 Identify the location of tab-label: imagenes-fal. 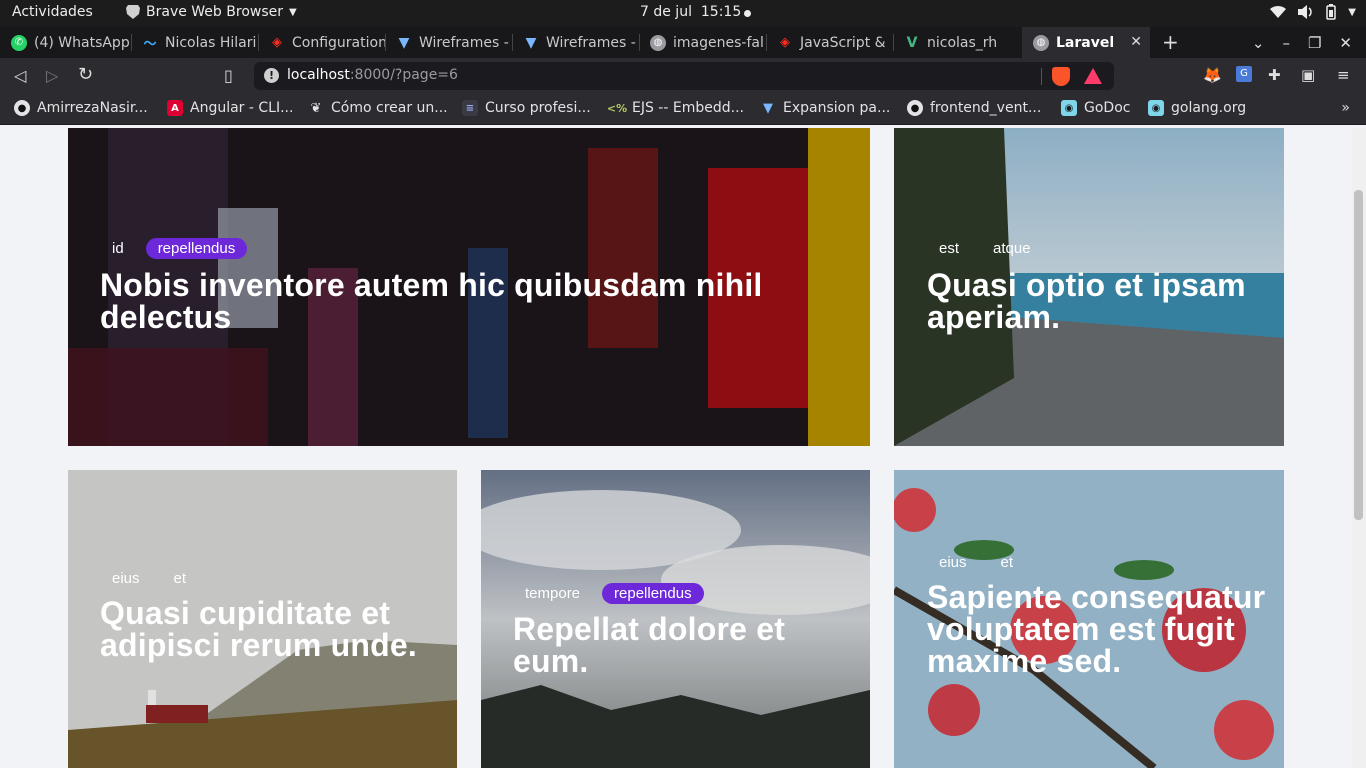
(718, 42).